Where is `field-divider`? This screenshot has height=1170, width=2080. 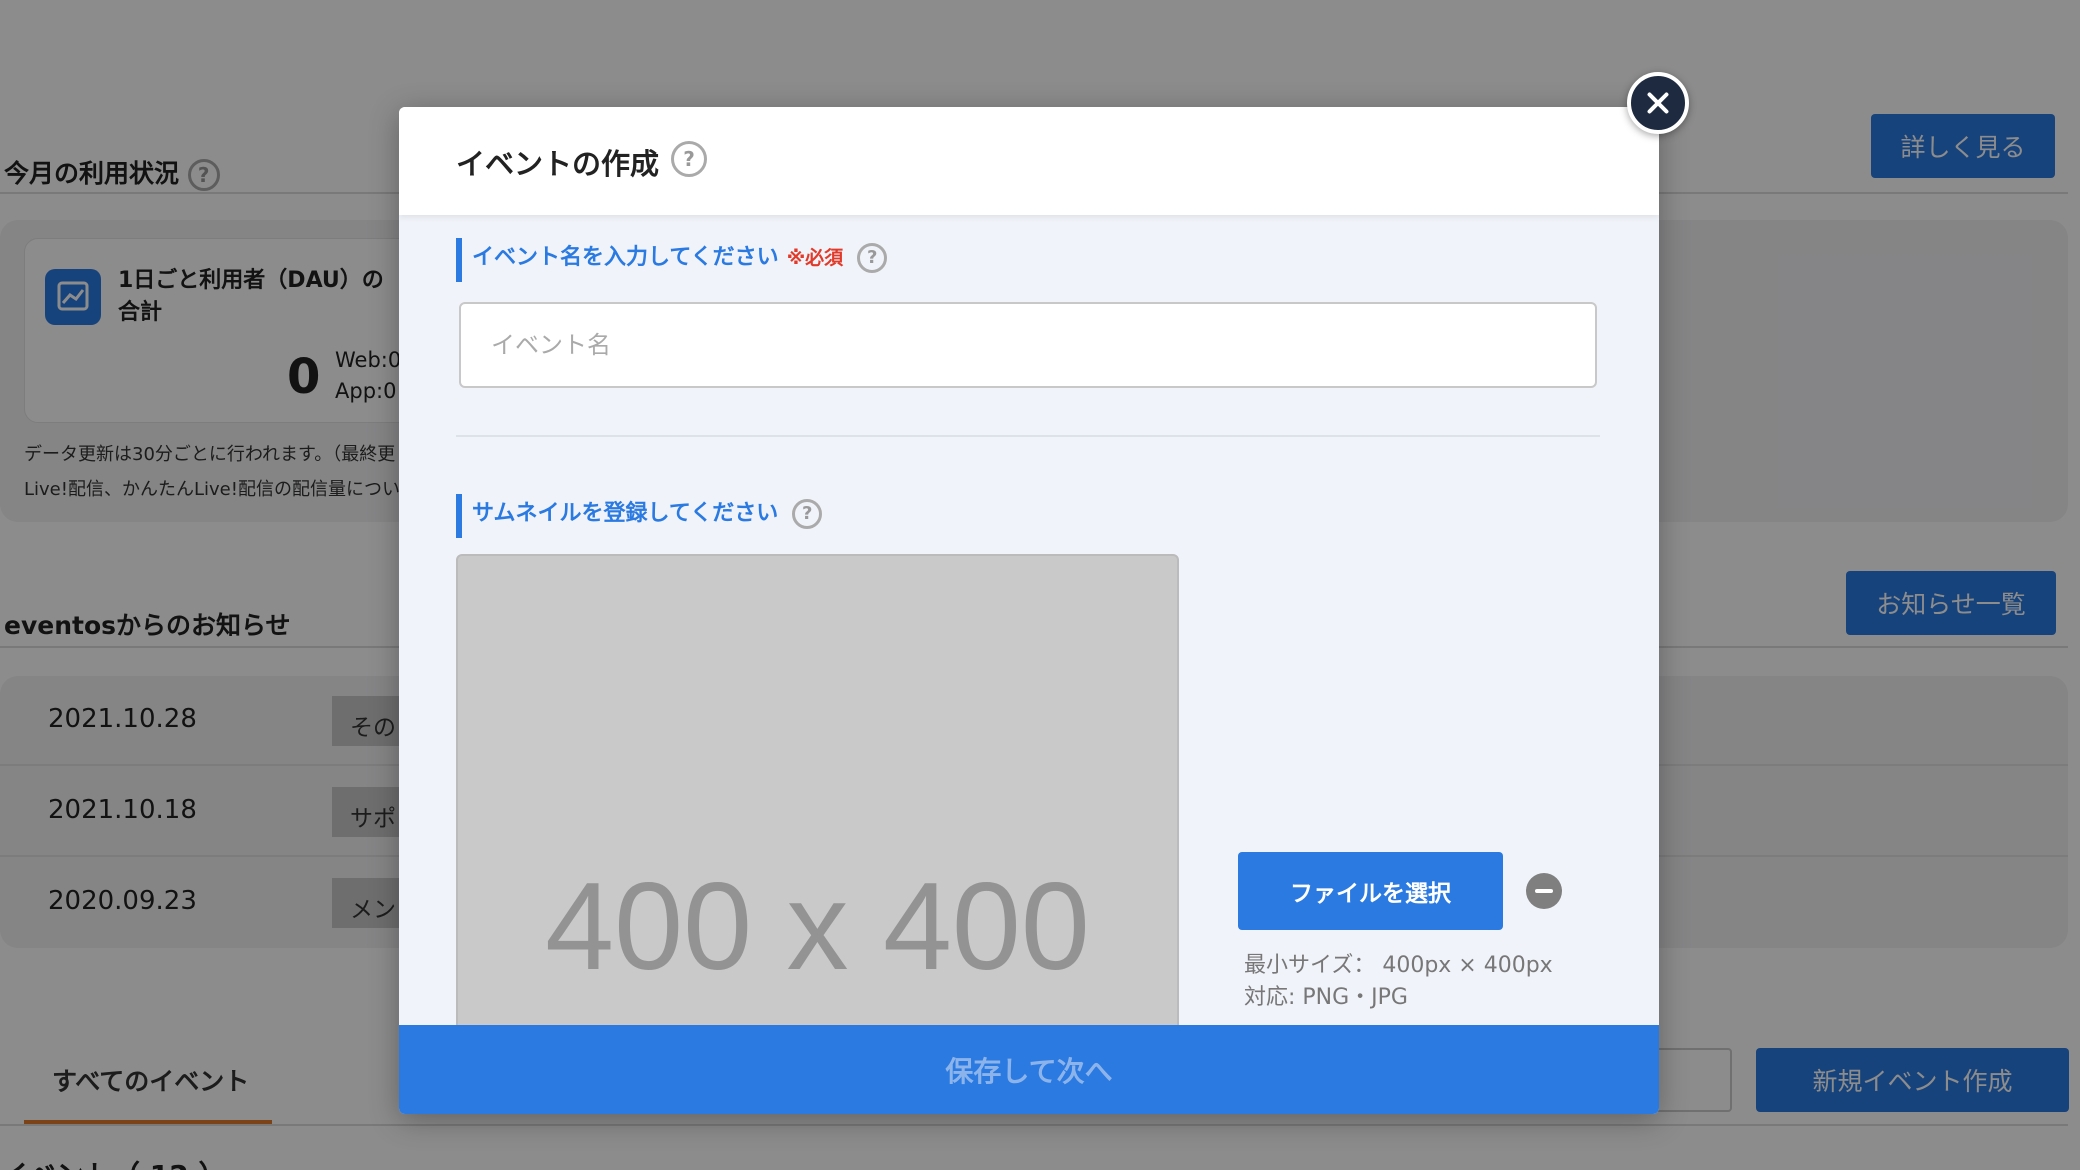 field-divider is located at coordinates (1028, 436).